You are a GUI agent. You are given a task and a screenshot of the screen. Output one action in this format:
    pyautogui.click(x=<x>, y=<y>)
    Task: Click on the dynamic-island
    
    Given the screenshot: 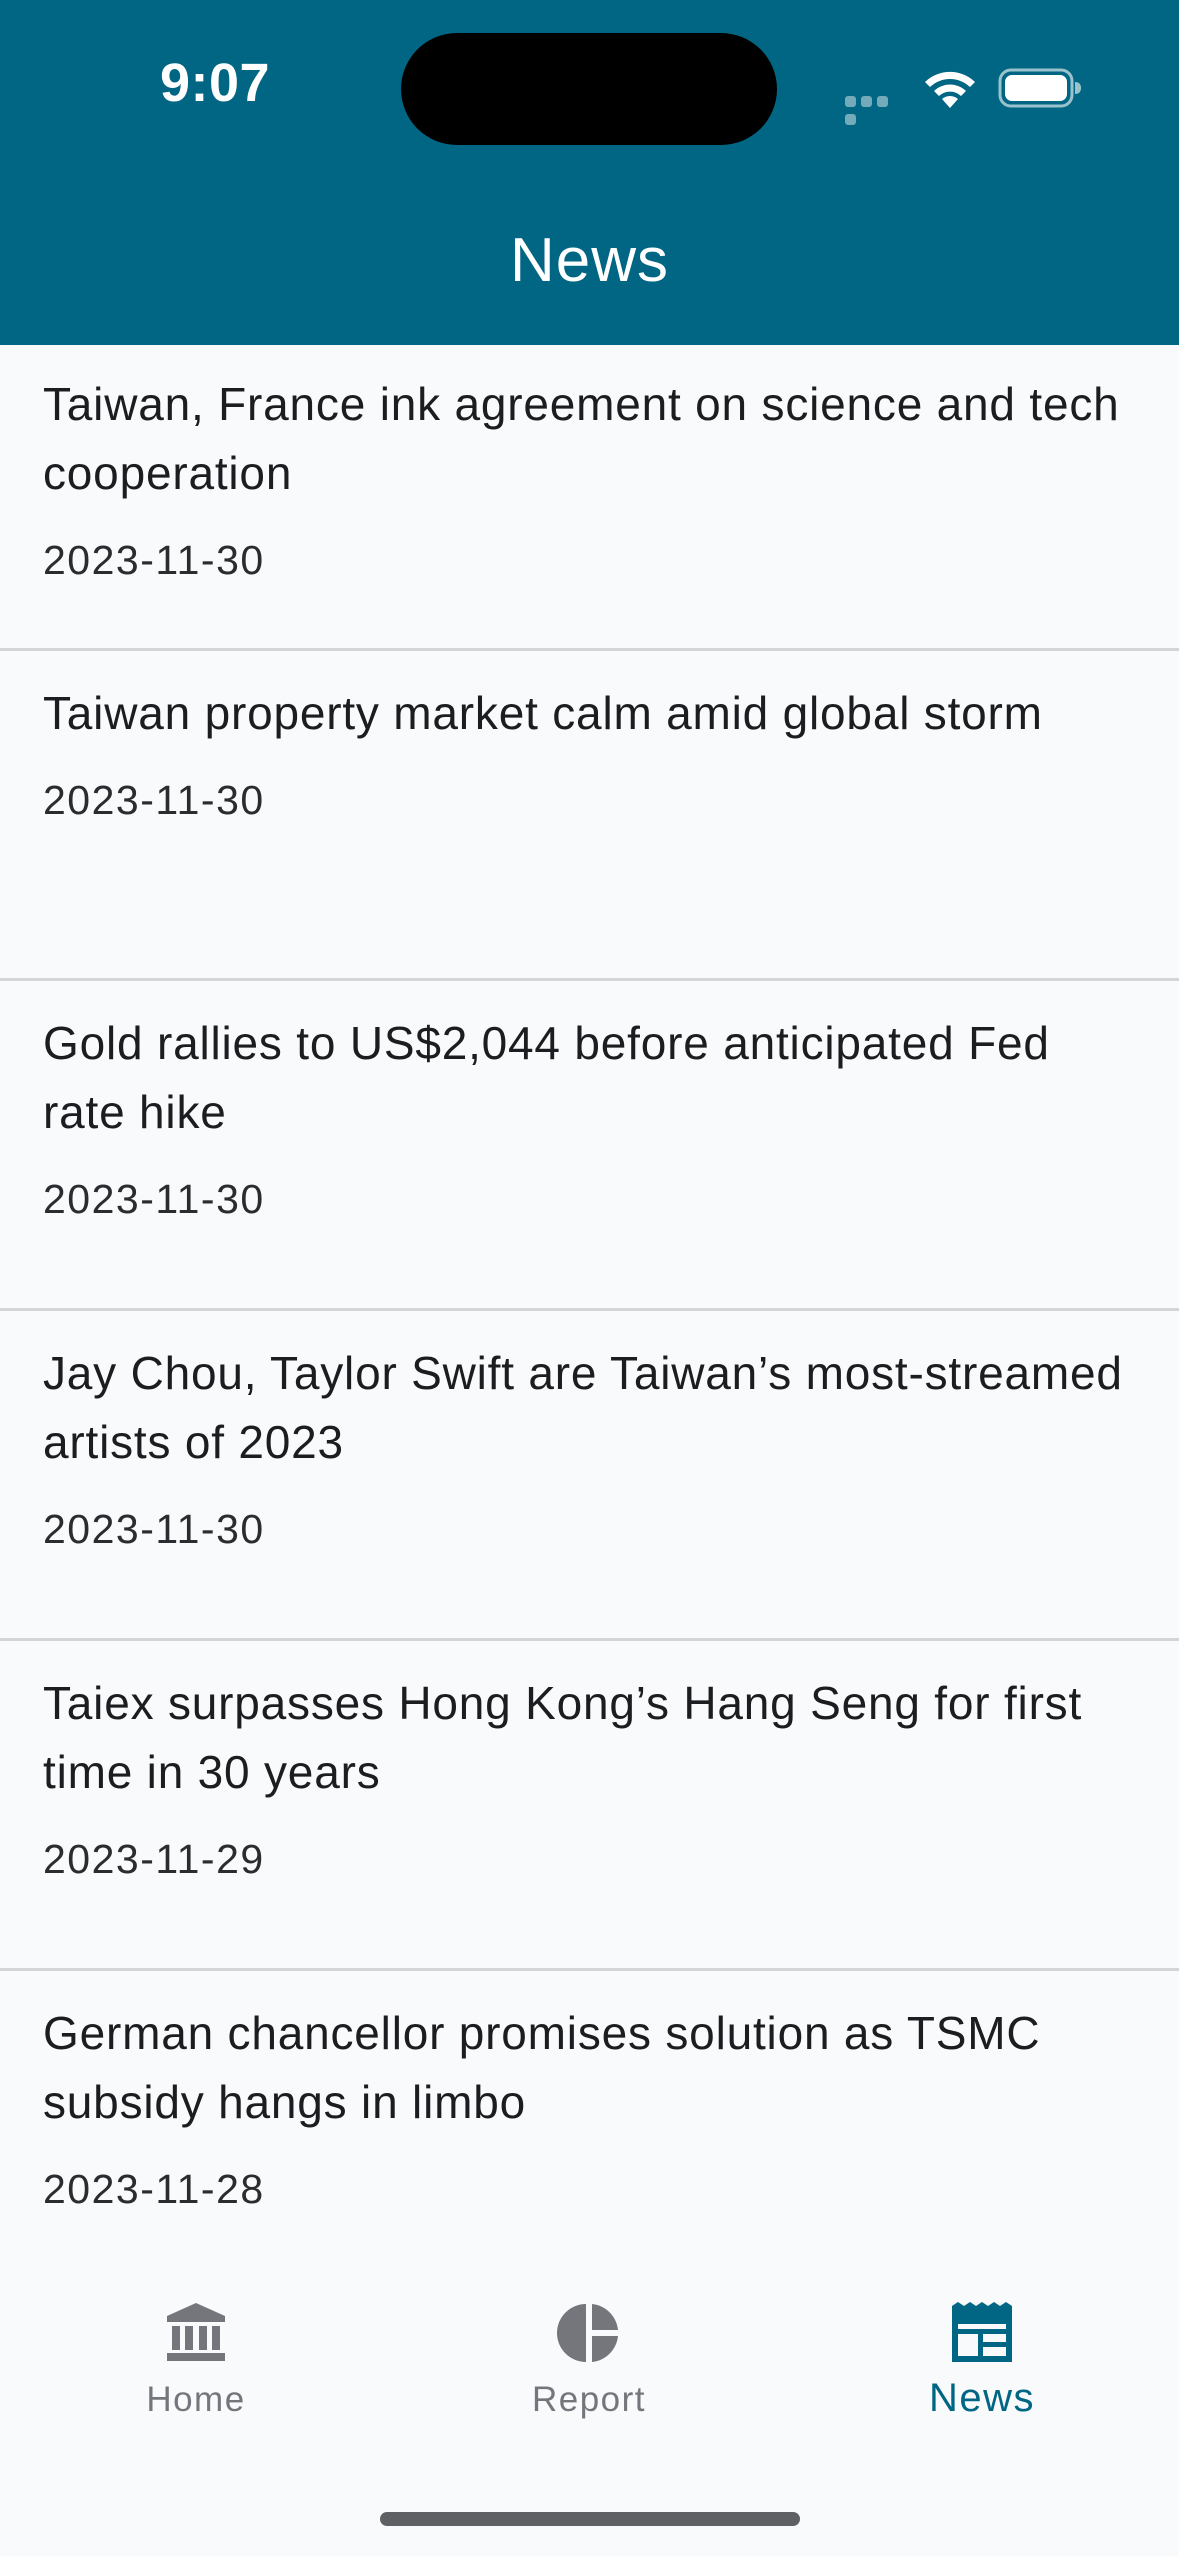 What is the action you would take?
    pyautogui.click(x=589, y=89)
    